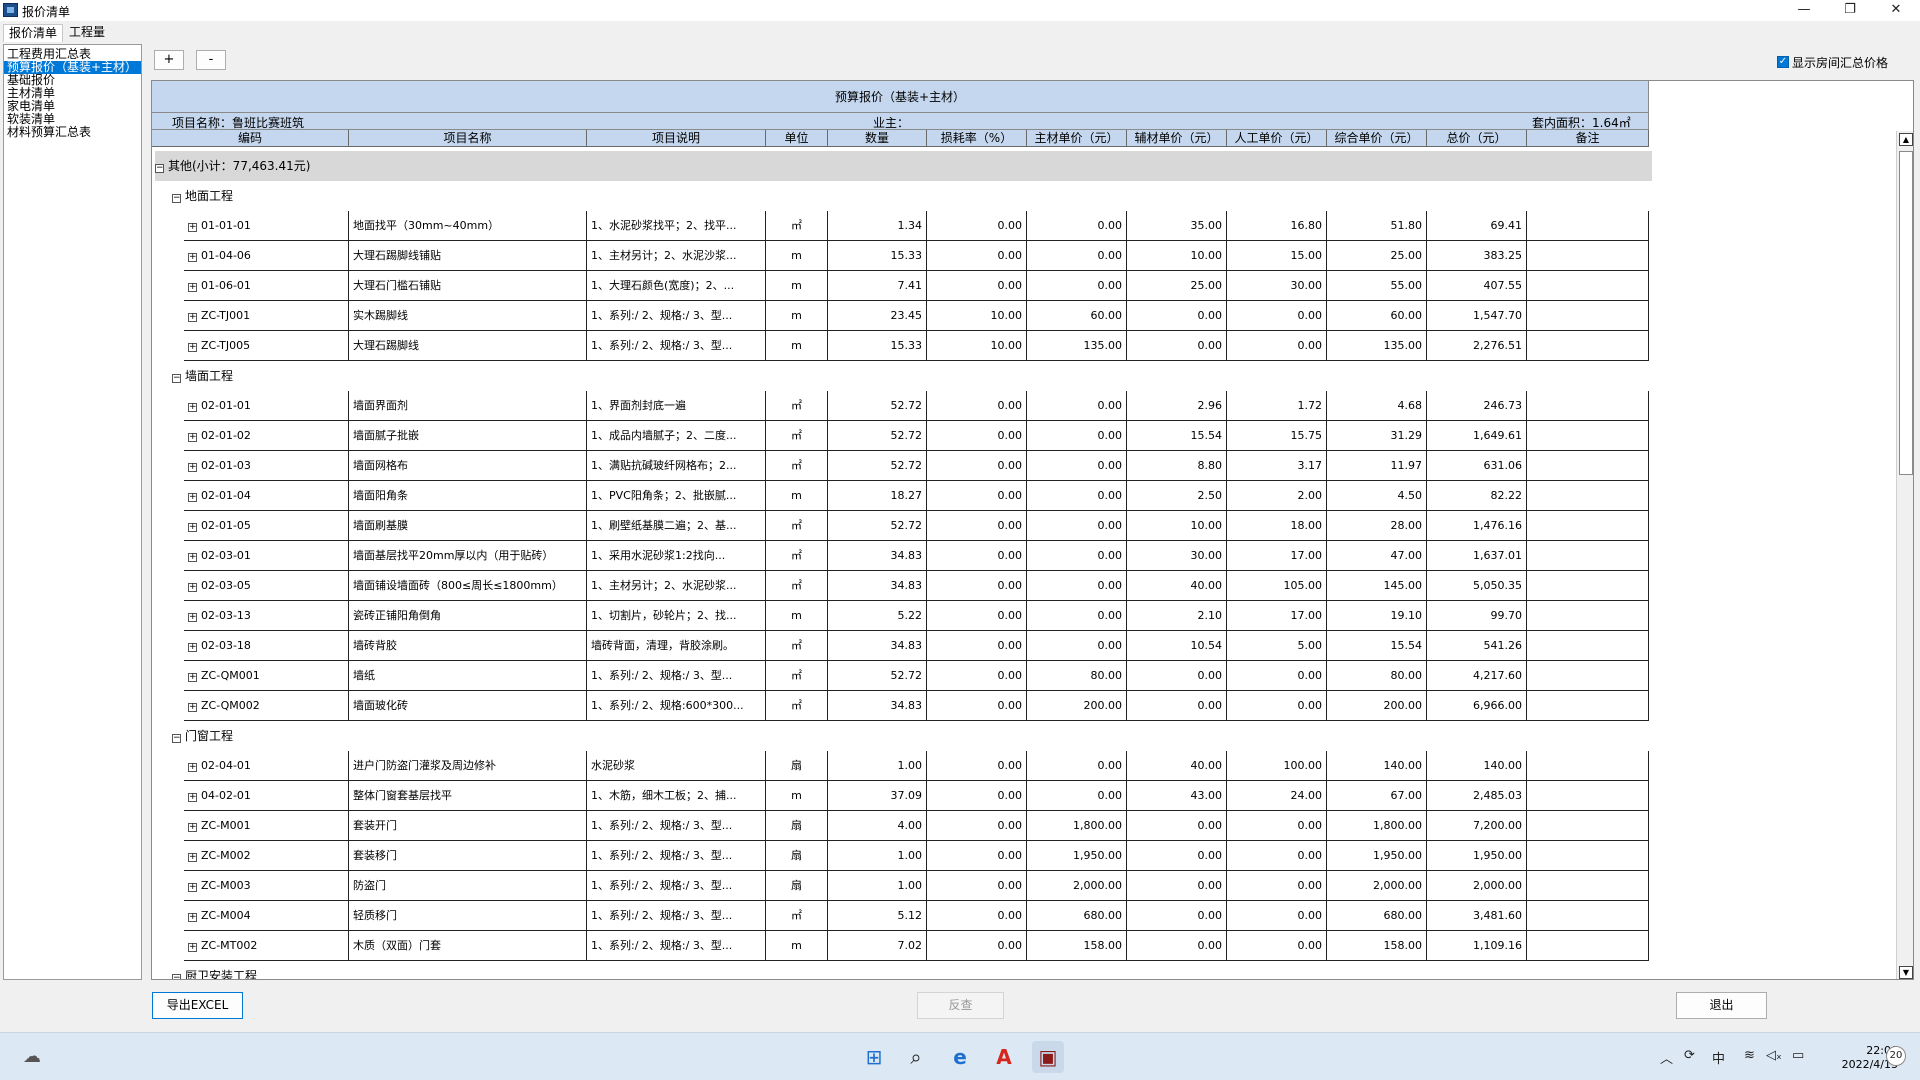 This screenshot has height=1080, width=1920. Describe the element at coordinates (910, 196) in the screenshot. I see `group-header-row: − 地面工程` at that location.